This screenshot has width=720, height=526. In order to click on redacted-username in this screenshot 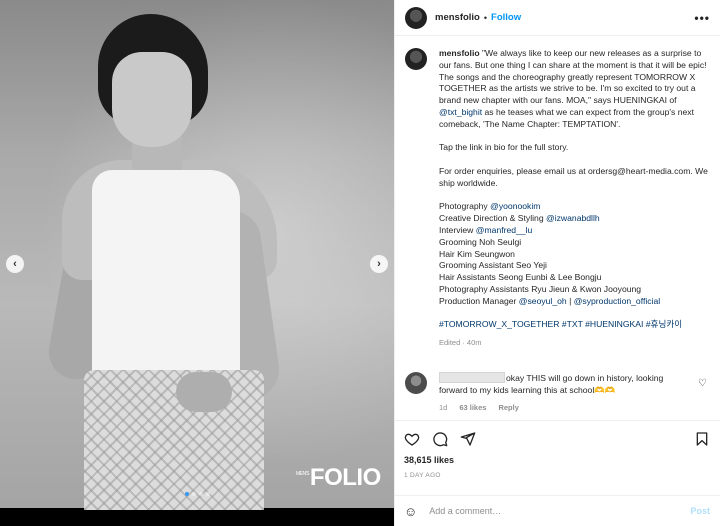, I will do `click(472, 377)`.